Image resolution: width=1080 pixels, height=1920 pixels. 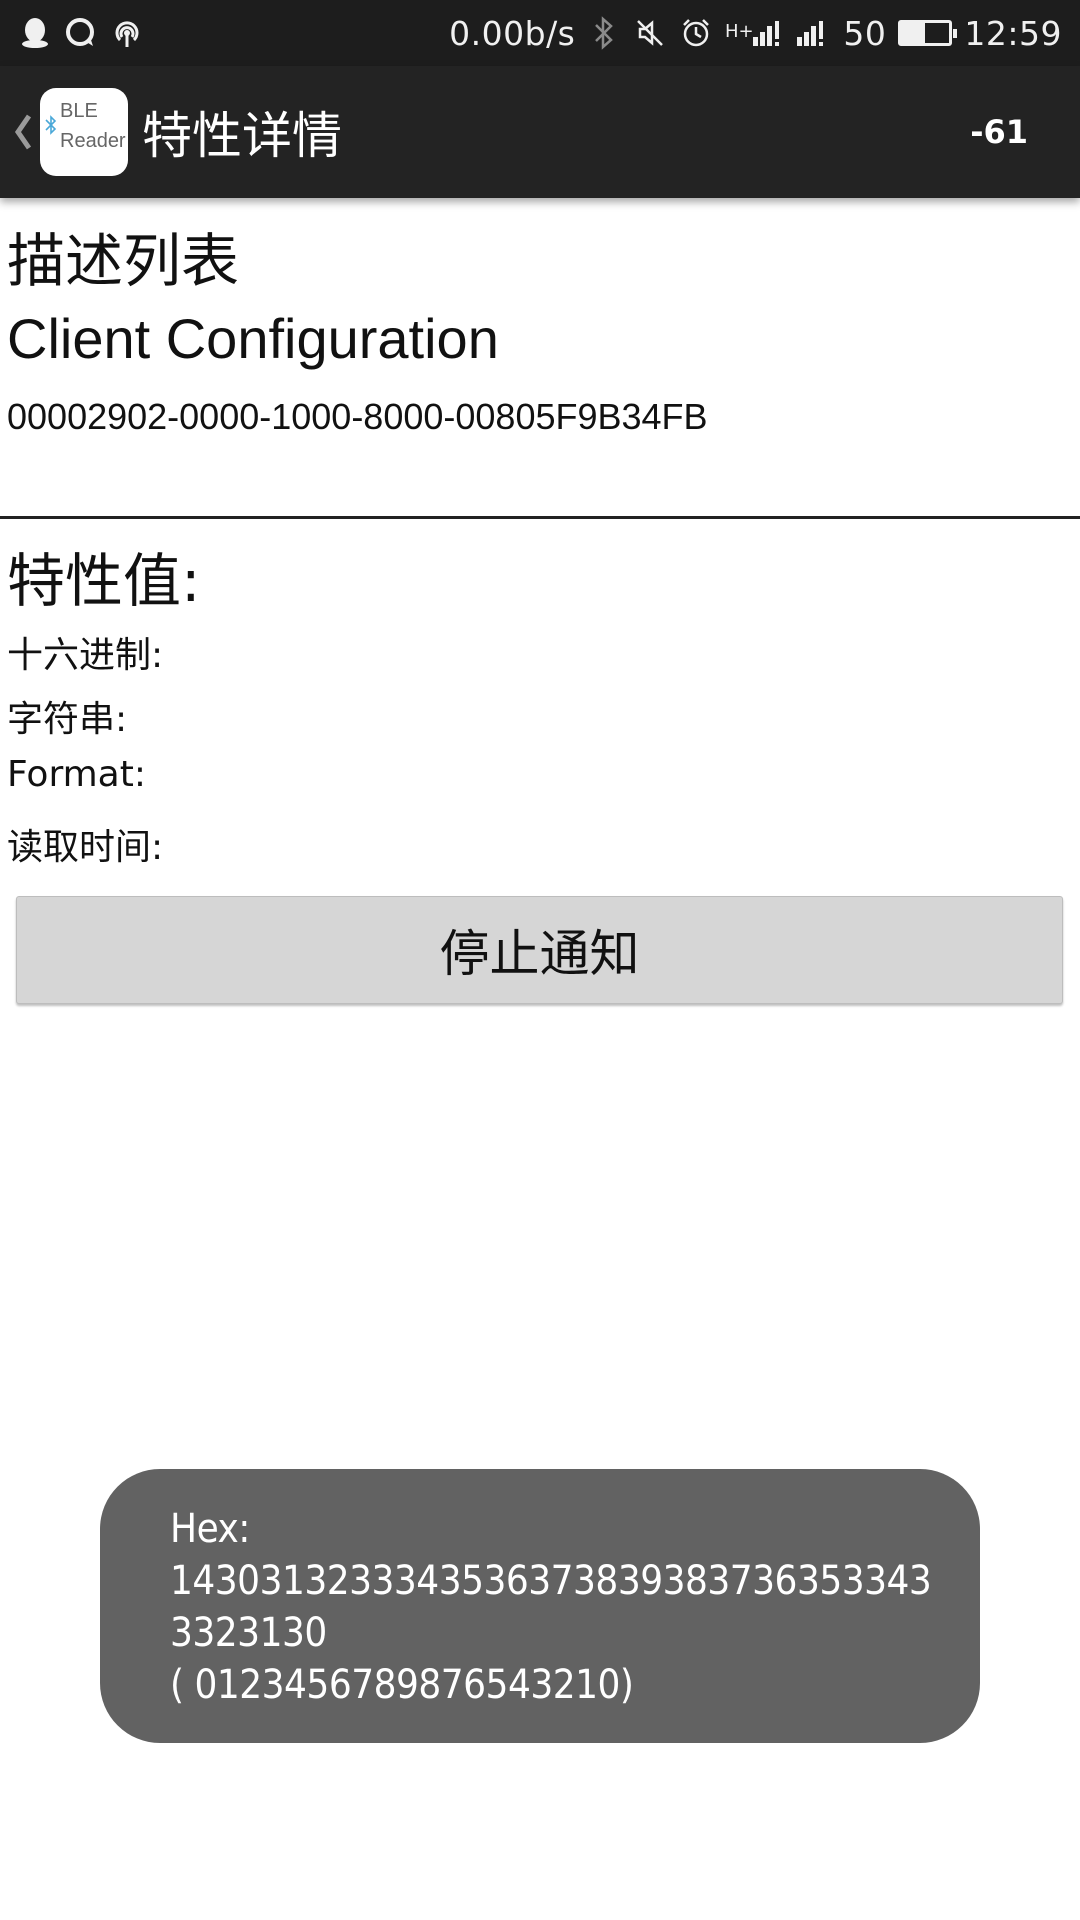 What do you see at coordinates (23, 132) in the screenshot?
I see `back-chevron-icon` at bounding box center [23, 132].